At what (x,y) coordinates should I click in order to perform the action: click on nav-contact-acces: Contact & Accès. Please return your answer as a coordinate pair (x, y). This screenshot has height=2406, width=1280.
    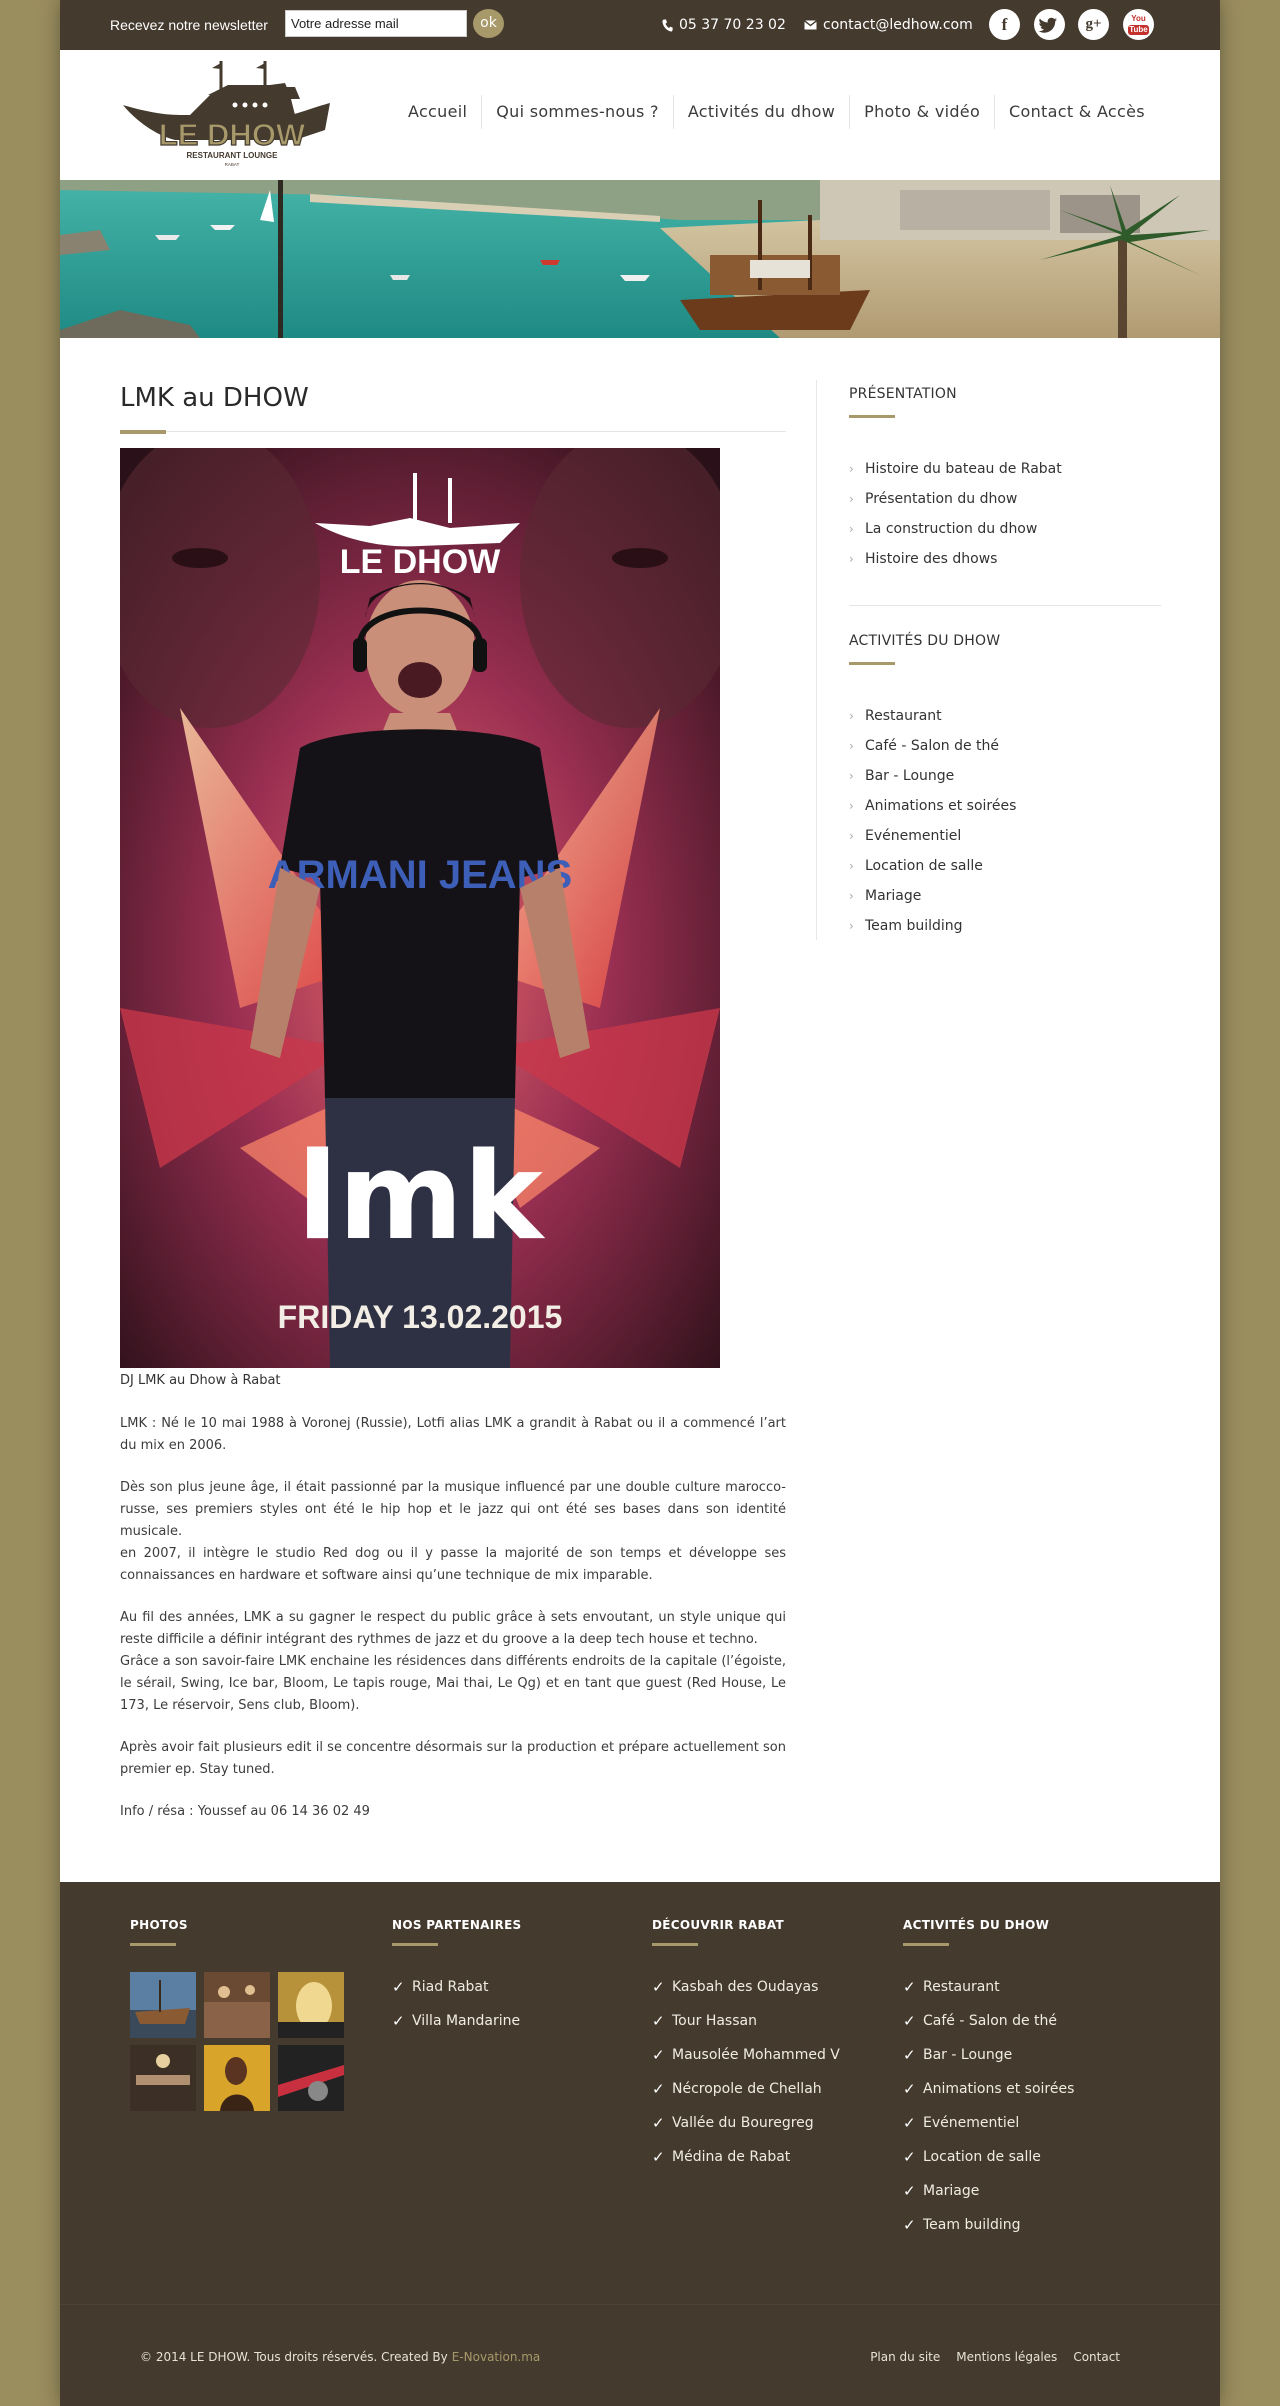
    Looking at the image, I should click on (1077, 112).